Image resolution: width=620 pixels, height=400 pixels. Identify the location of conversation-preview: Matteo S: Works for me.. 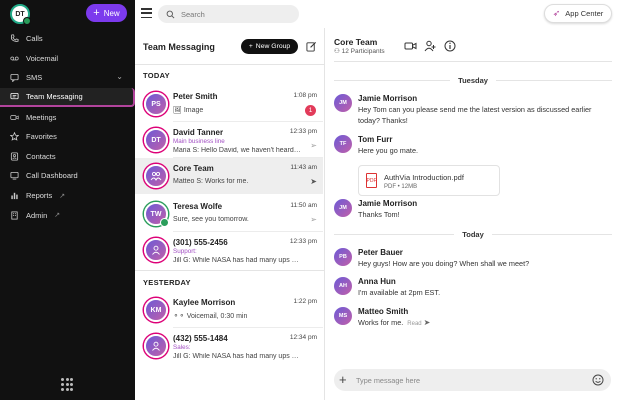
(211, 181).